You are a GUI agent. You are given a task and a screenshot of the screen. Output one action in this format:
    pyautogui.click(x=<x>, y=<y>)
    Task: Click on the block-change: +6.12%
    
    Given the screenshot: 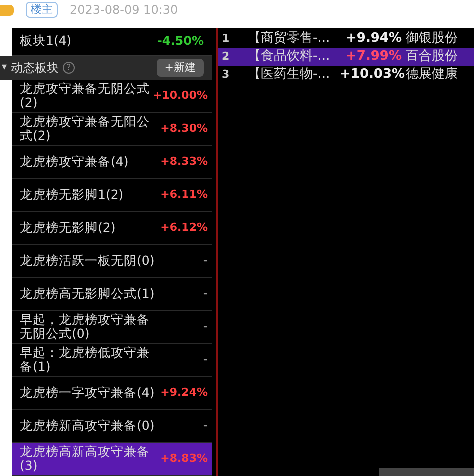 What is the action you would take?
    pyautogui.click(x=184, y=228)
    